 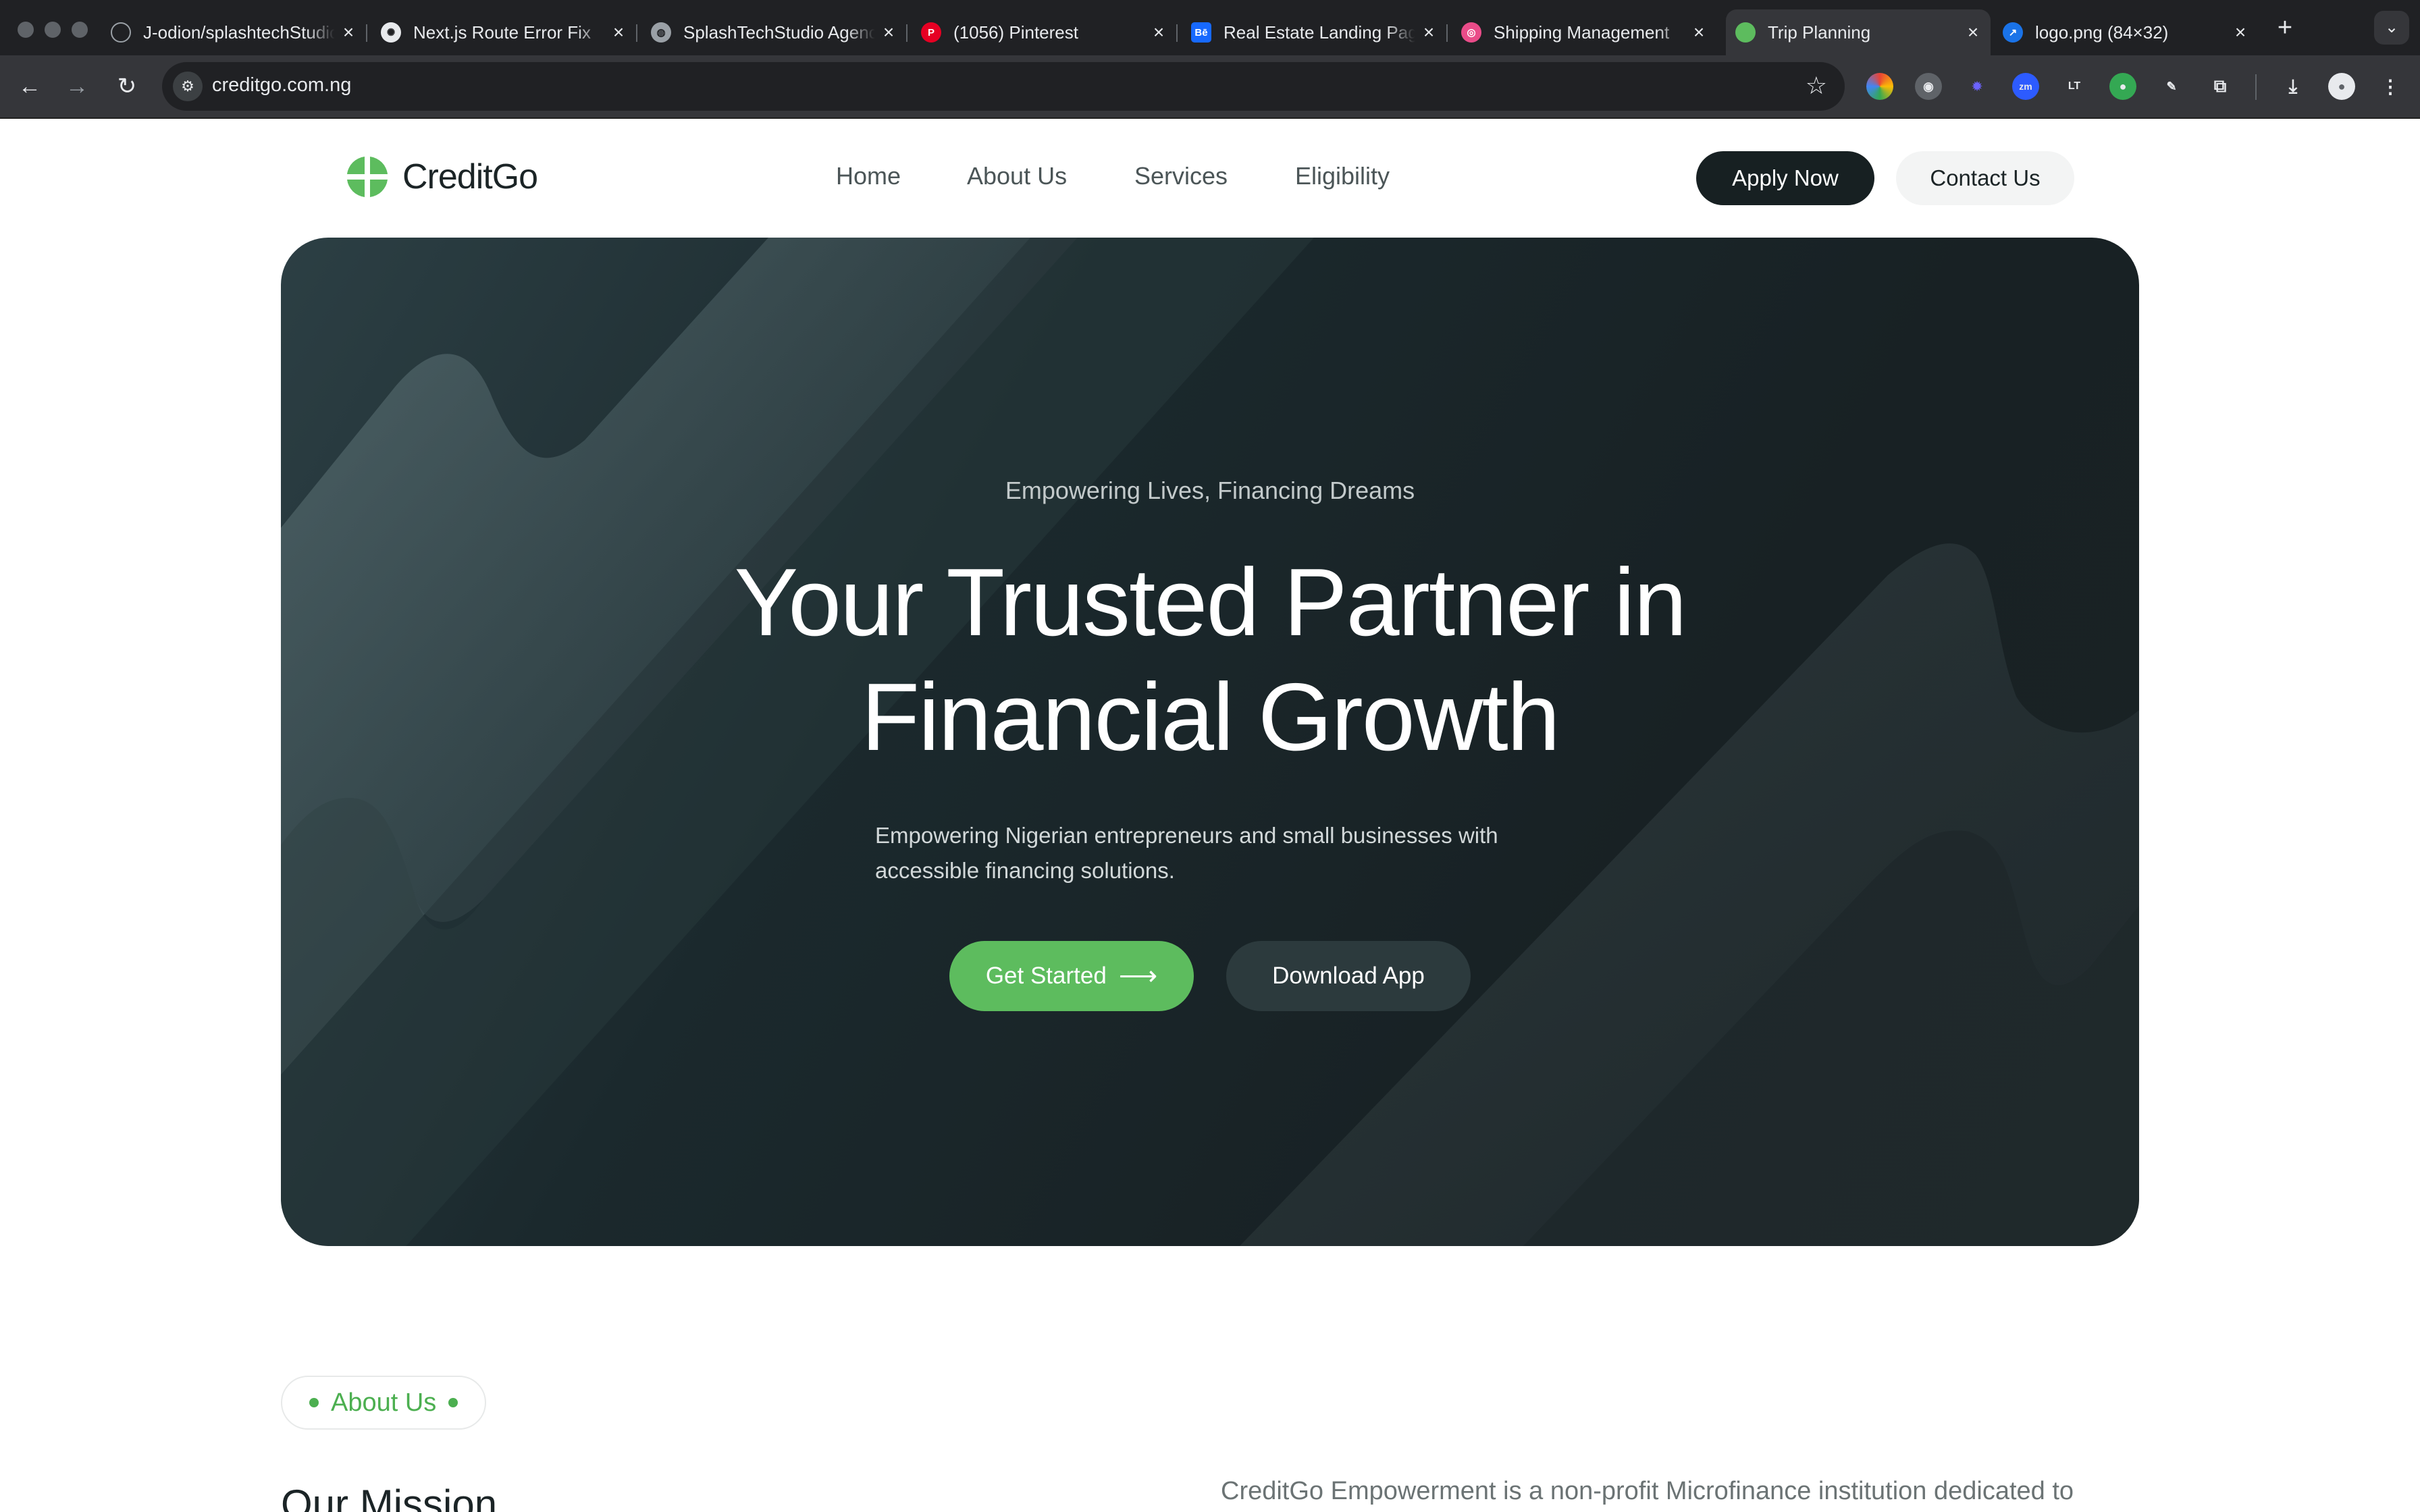 I want to click on bookmark-star-icon: ☆, so click(x=1816, y=86).